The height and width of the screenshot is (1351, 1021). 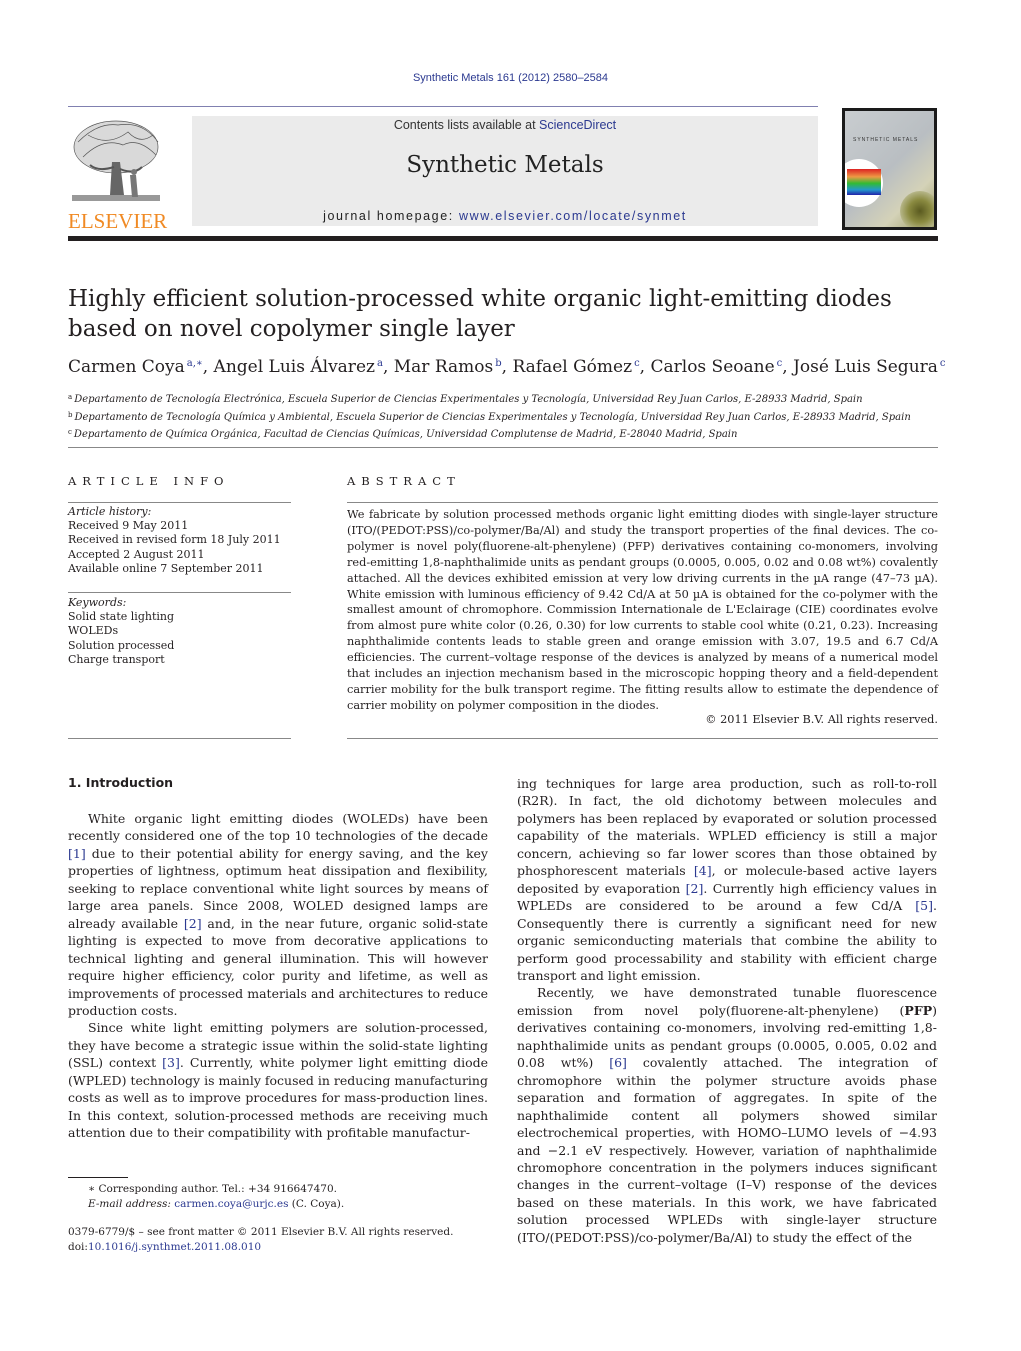 What do you see at coordinates (505, 165) in the screenshot?
I see `journal-title: Synthetic Metals` at bounding box center [505, 165].